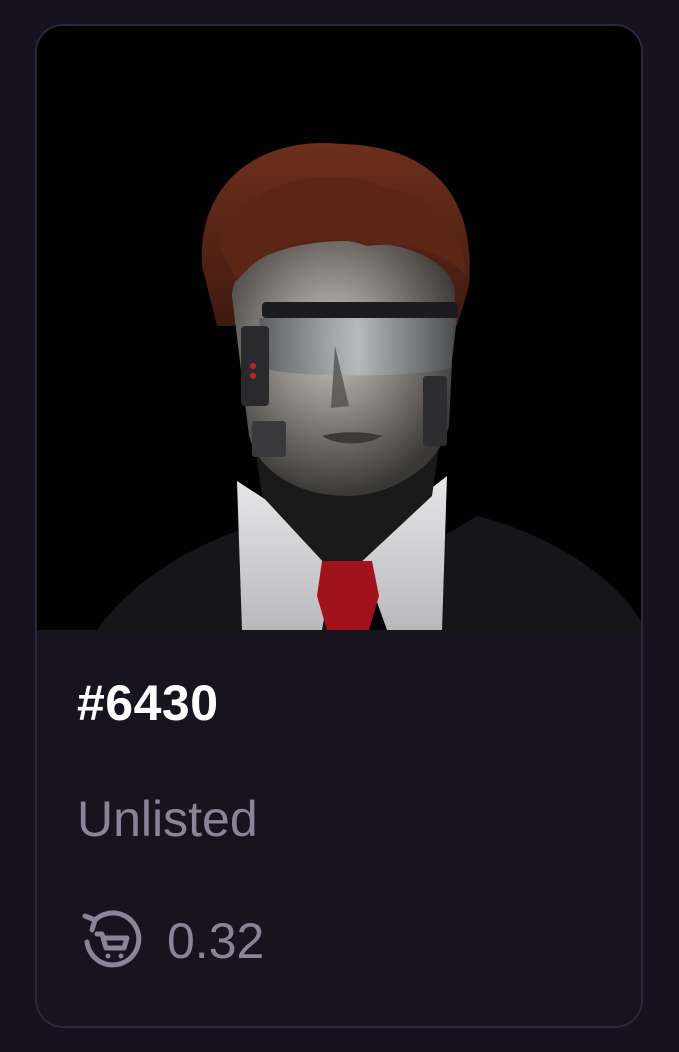 The height and width of the screenshot is (1052, 679). What do you see at coordinates (167, 819) in the screenshot?
I see `listing-status: Unlisted` at bounding box center [167, 819].